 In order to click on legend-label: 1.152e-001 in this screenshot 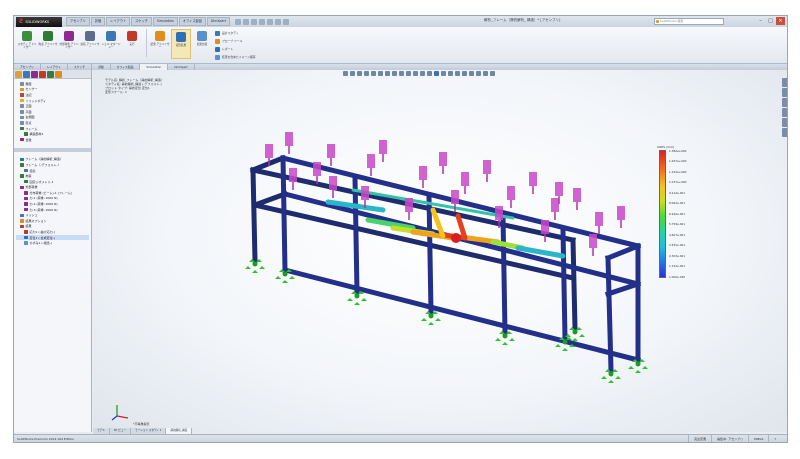, I will do `click(677, 266)`.